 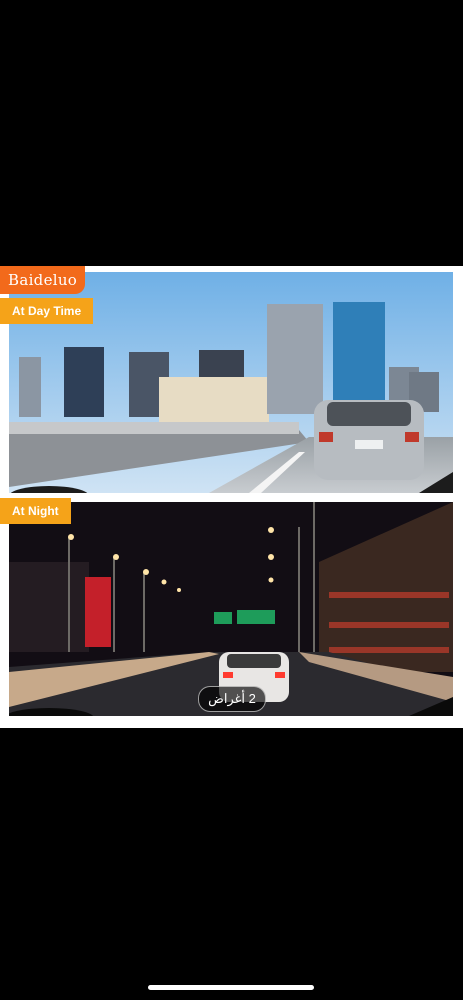 What do you see at coordinates (35, 511) in the screenshot?
I see `night-label: At Night` at bounding box center [35, 511].